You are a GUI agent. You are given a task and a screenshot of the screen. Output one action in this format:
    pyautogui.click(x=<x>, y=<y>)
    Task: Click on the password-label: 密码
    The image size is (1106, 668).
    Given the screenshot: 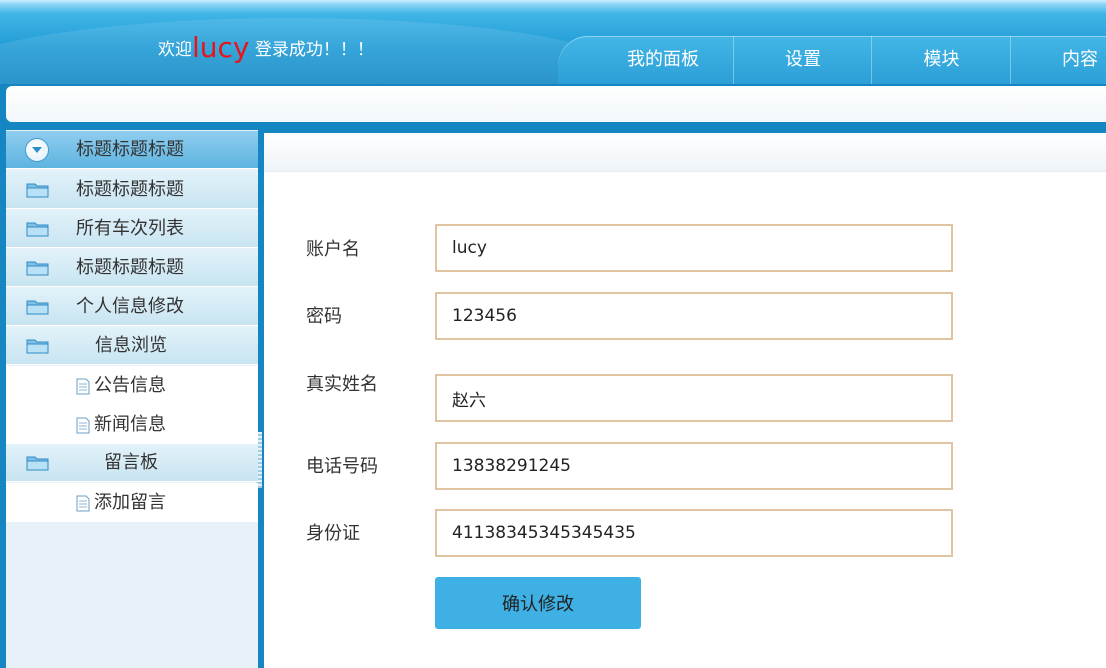 What is the action you would take?
    pyautogui.click(x=324, y=316)
    